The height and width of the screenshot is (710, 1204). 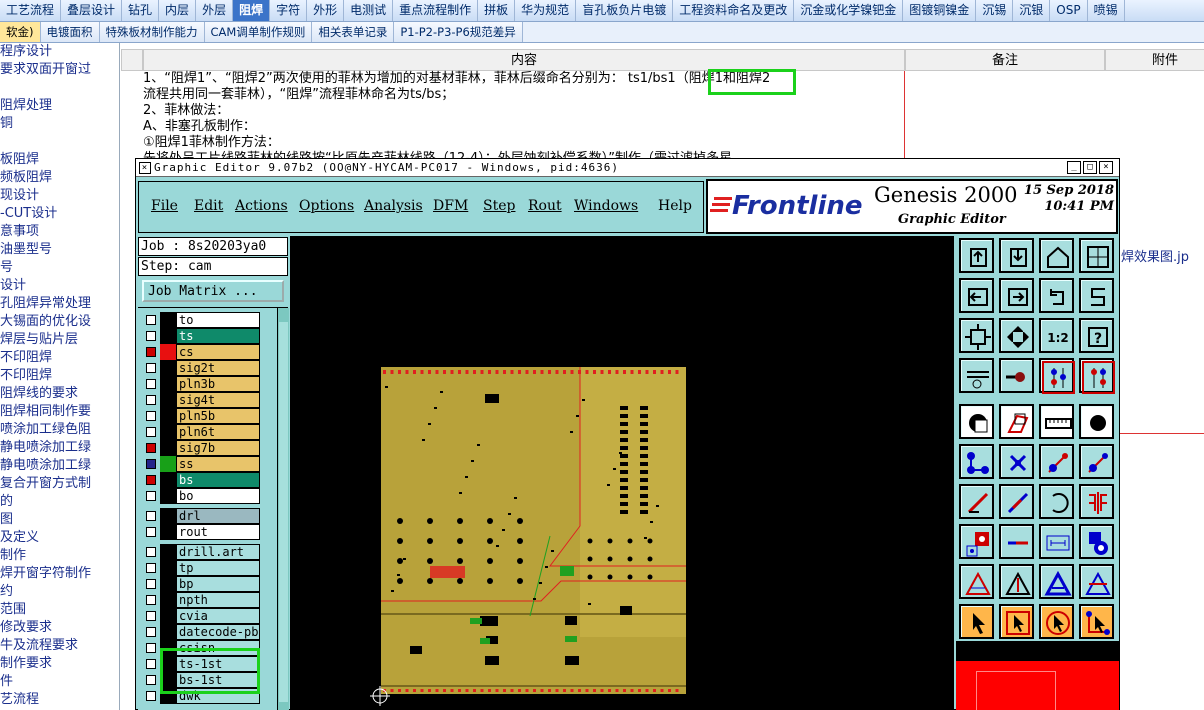 What do you see at coordinates (199, 320) in the screenshot?
I see `layer-row-to: to` at bounding box center [199, 320].